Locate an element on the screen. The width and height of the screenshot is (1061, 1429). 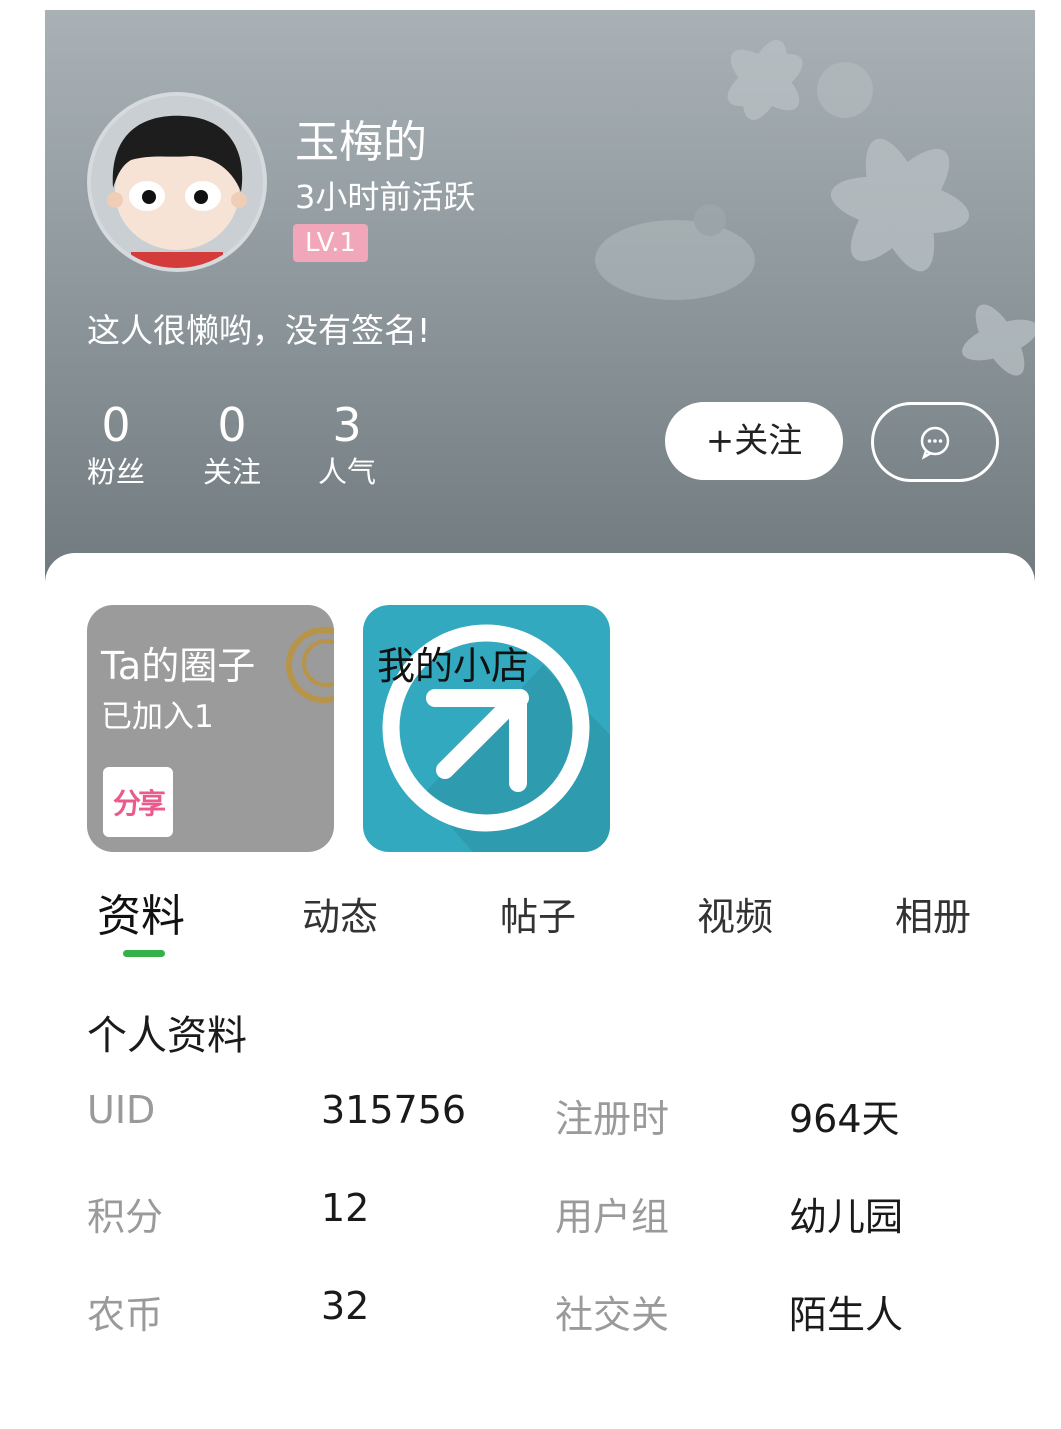
tab-albums: 相册 is located at coordinates (933, 913).